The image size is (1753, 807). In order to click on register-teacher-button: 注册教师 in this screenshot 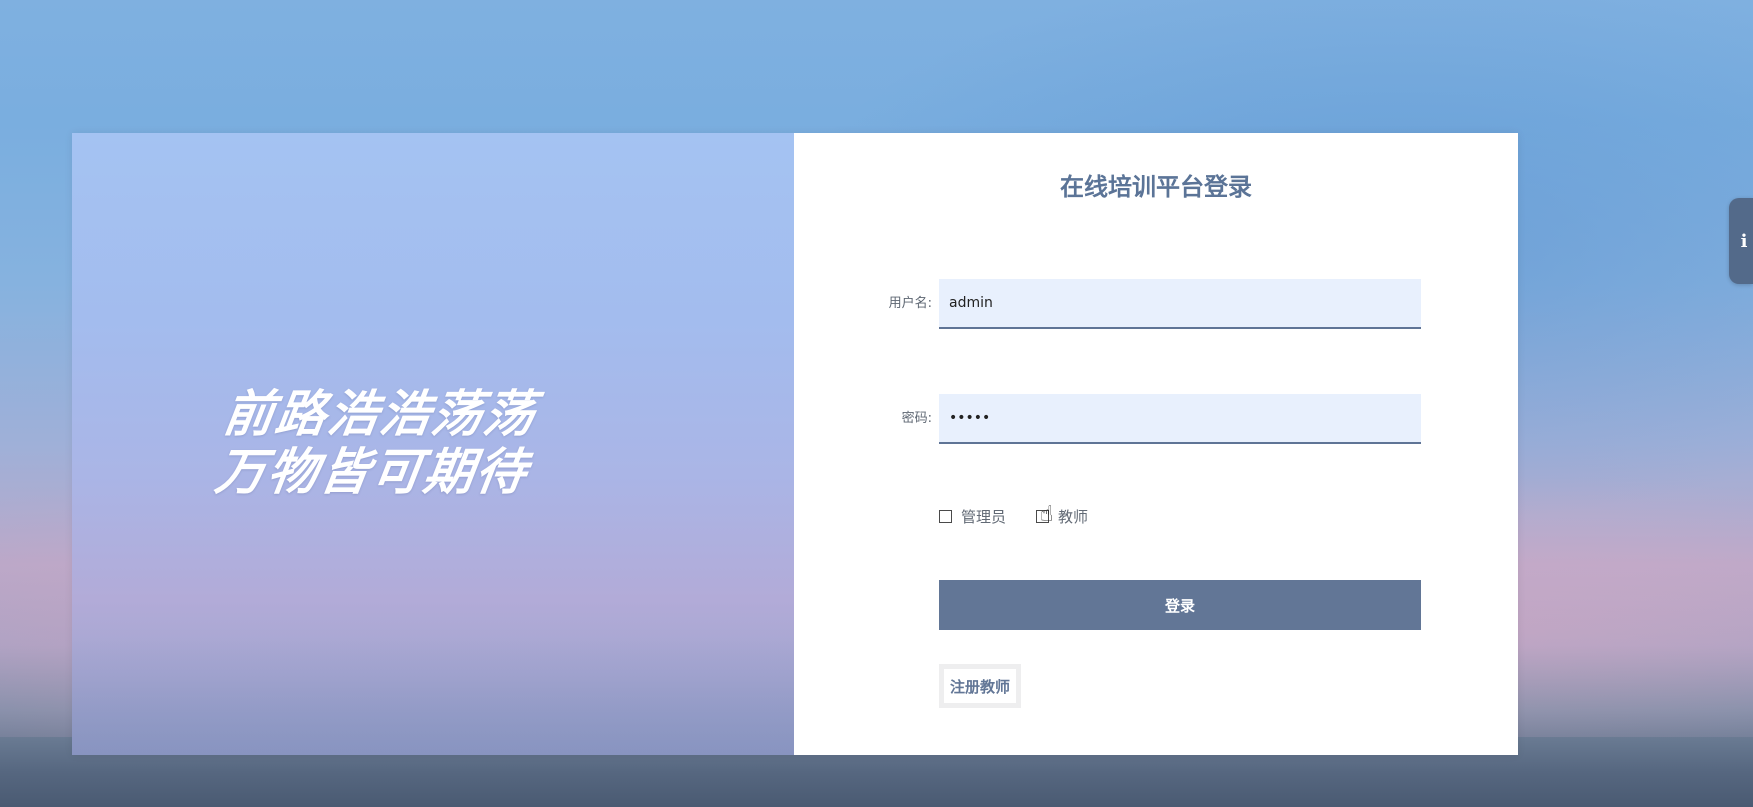, I will do `click(980, 686)`.